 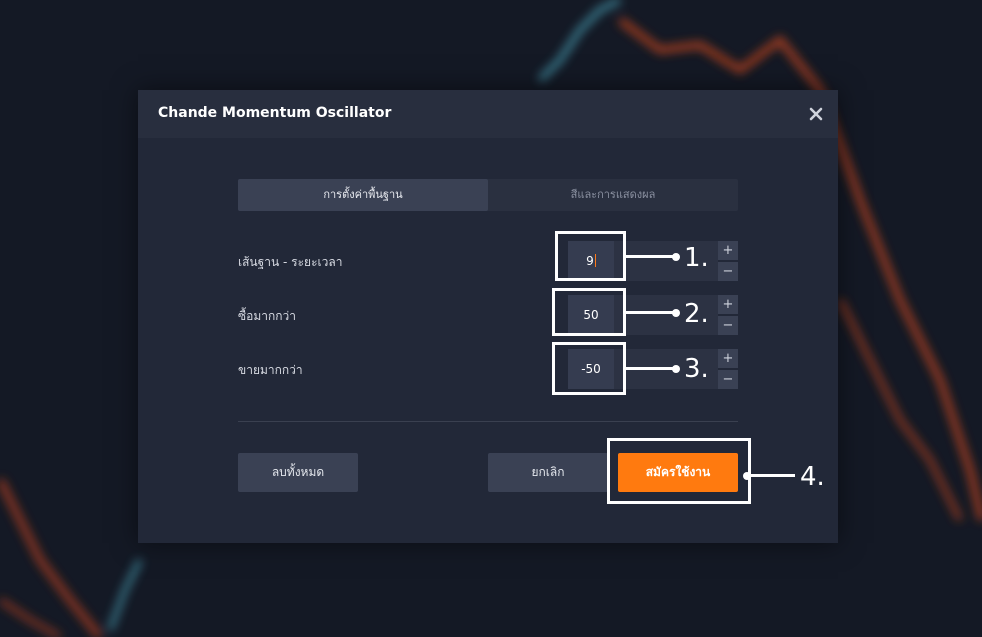 What do you see at coordinates (290, 262) in the screenshot?
I see `period-label: เส้นฐาน - ระยะเวลา` at bounding box center [290, 262].